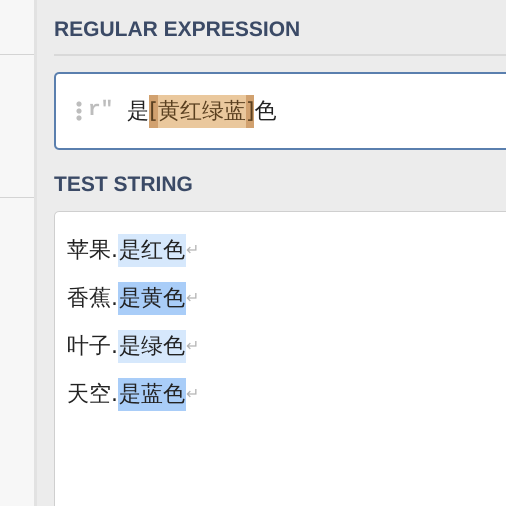 This screenshot has width=506, height=506. What do you see at coordinates (152, 298) in the screenshot?
I see `match-highlight: 是黄色` at bounding box center [152, 298].